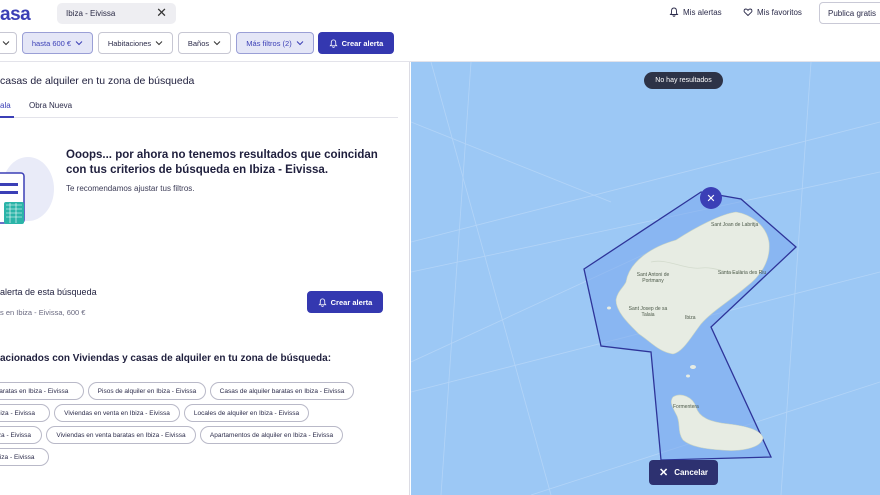  I want to click on my-alerts-label: Mis alertas, so click(702, 12).